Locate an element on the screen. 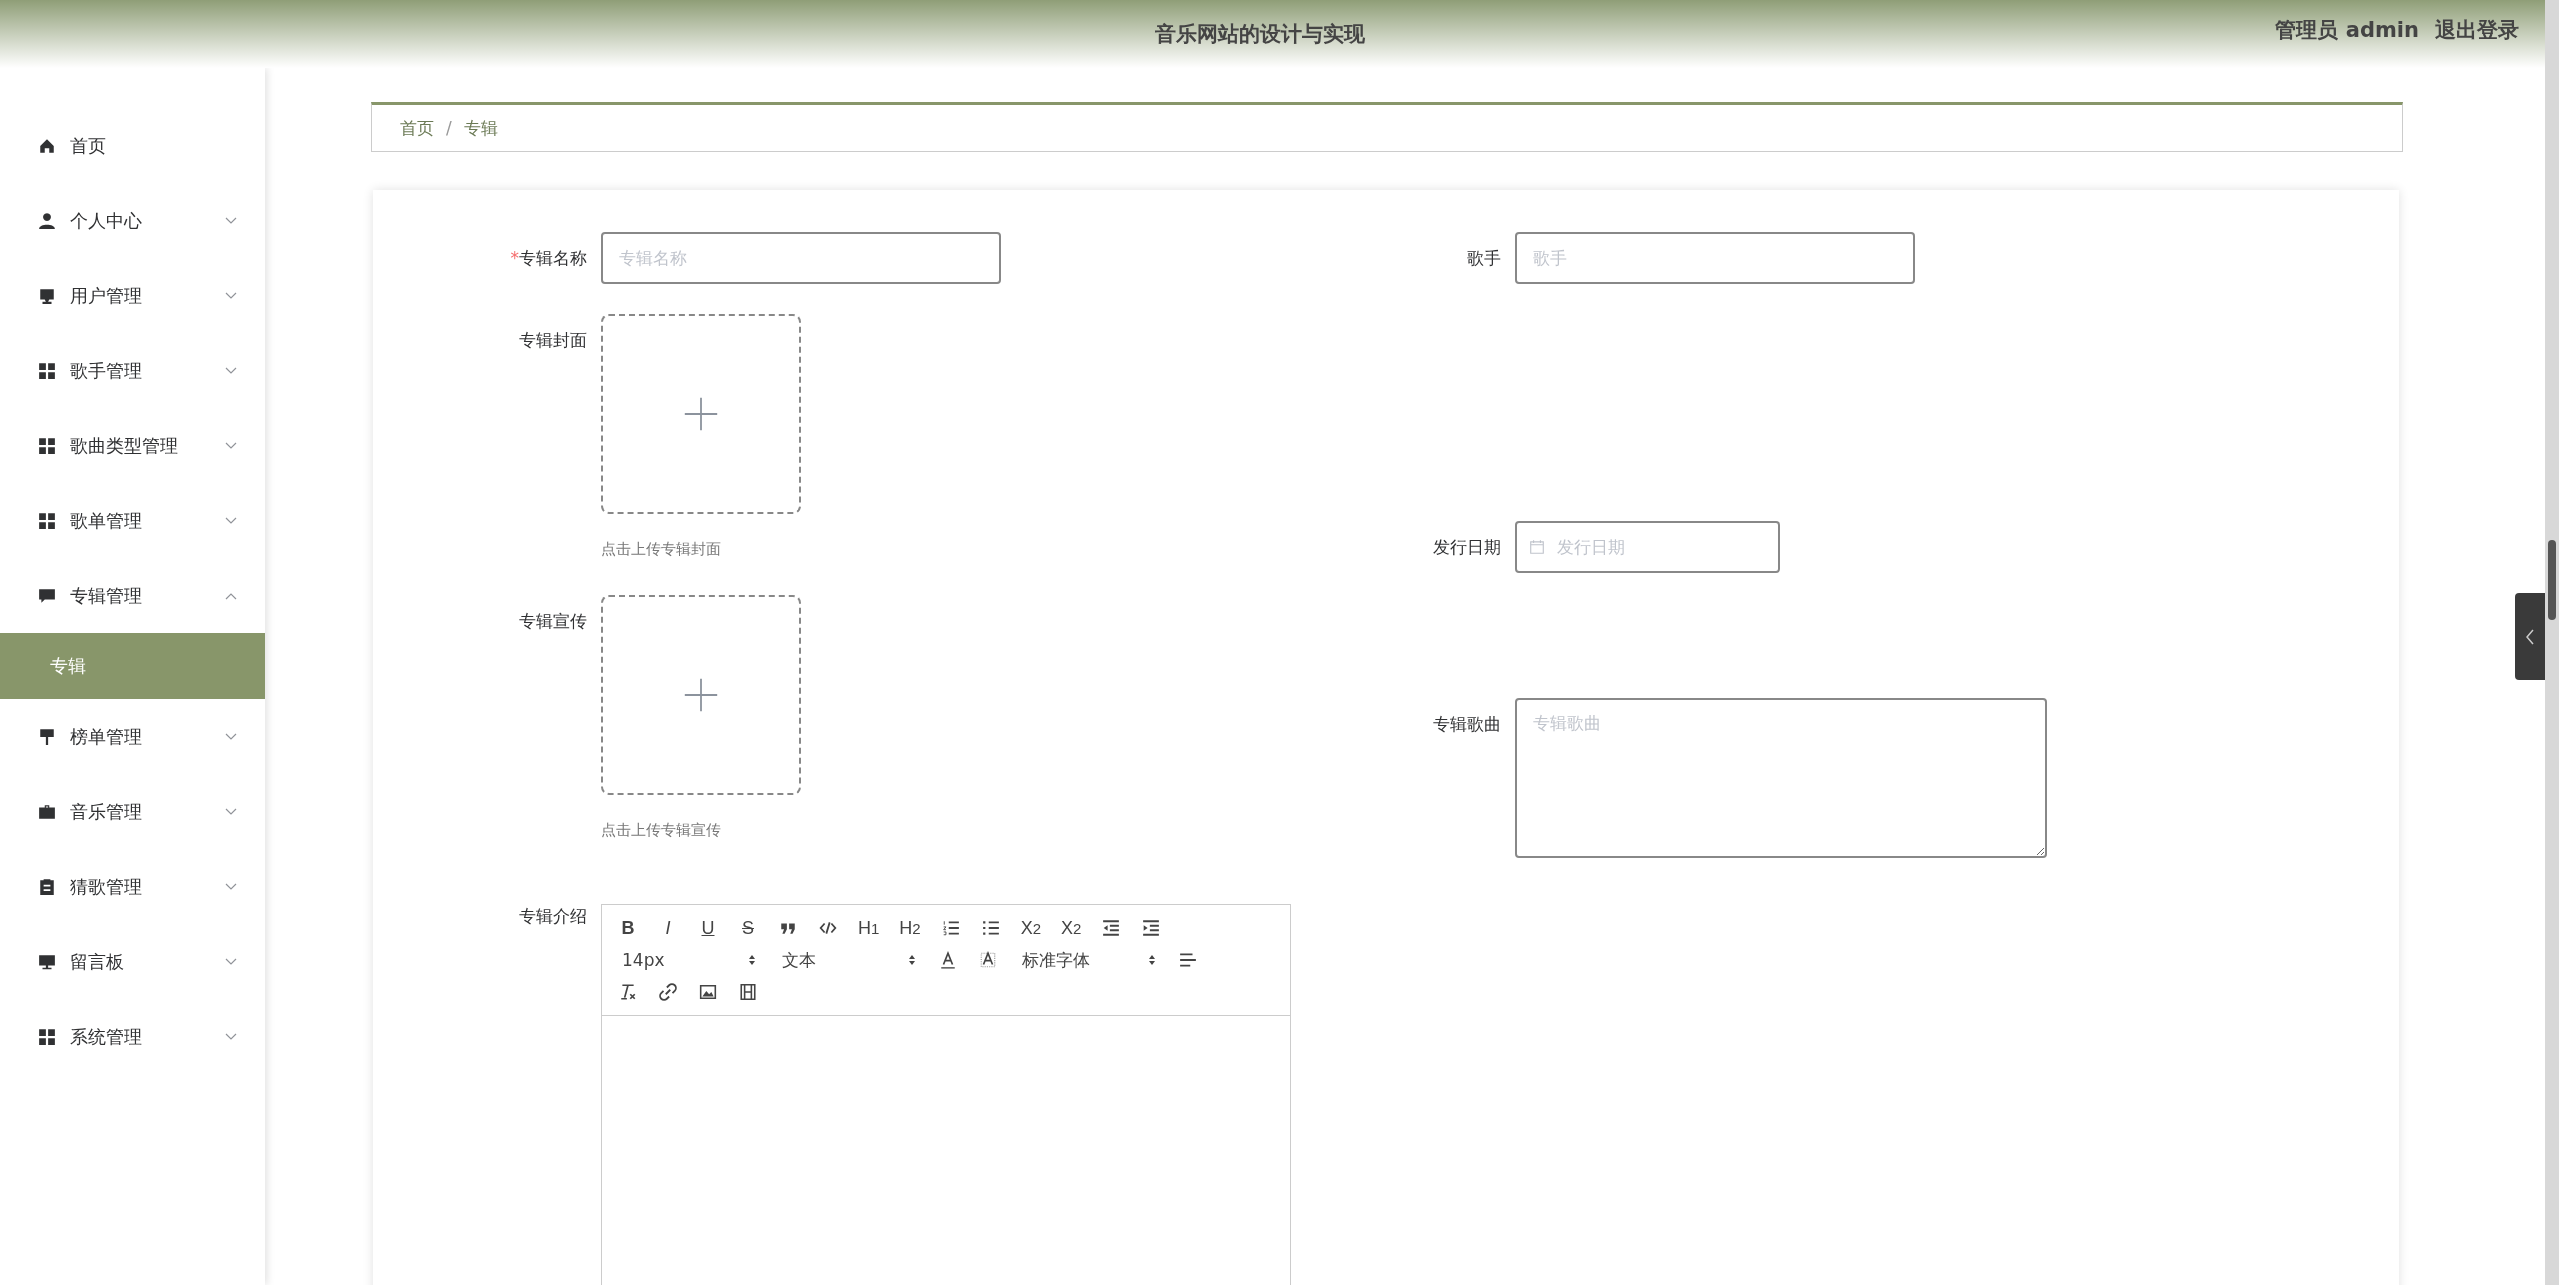 Image resolution: width=2559 pixels, height=1285 pixels. sidebar-item: 歌手管理 is located at coordinates (132, 370).